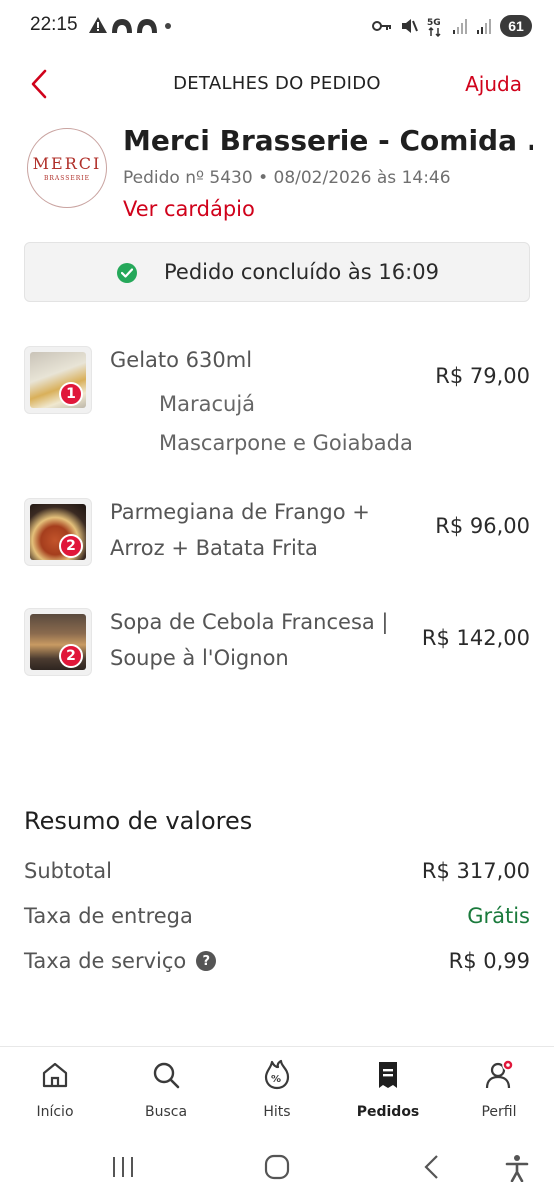 This screenshot has width=554, height=1200. What do you see at coordinates (55, 1075) in the screenshot?
I see `home-icon` at bounding box center [55, 1075].